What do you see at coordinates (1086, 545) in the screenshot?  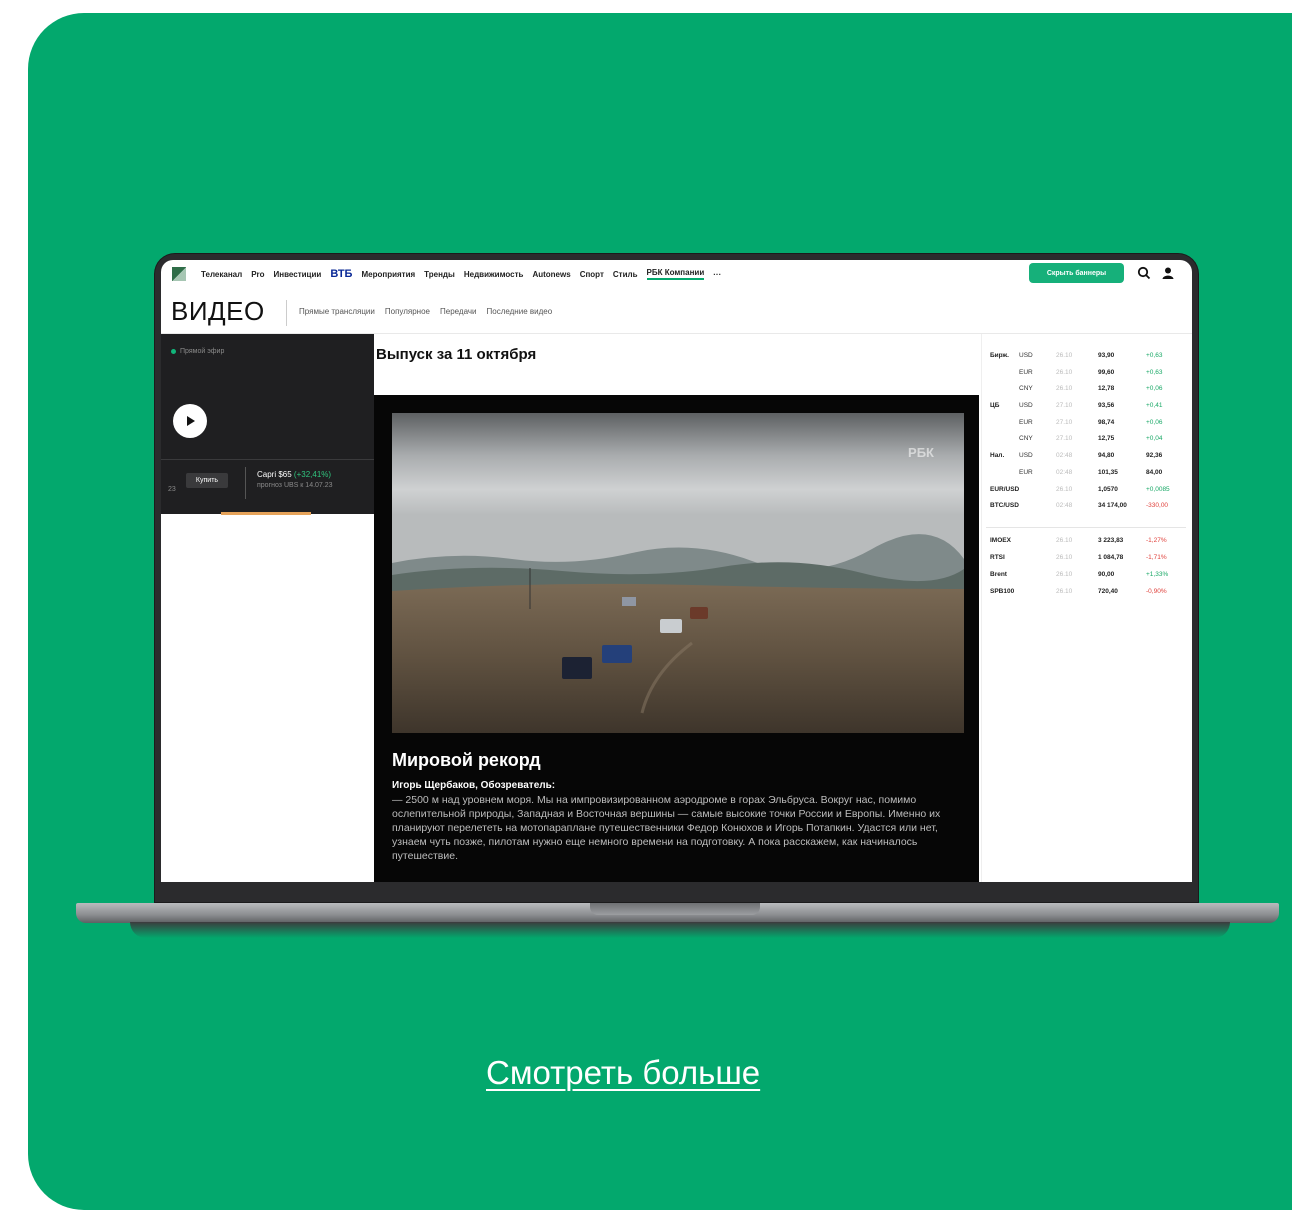 I see `index-row: IMOEX 26.10 3 223,83 -1,27%` at bounding box center [1086, 545].